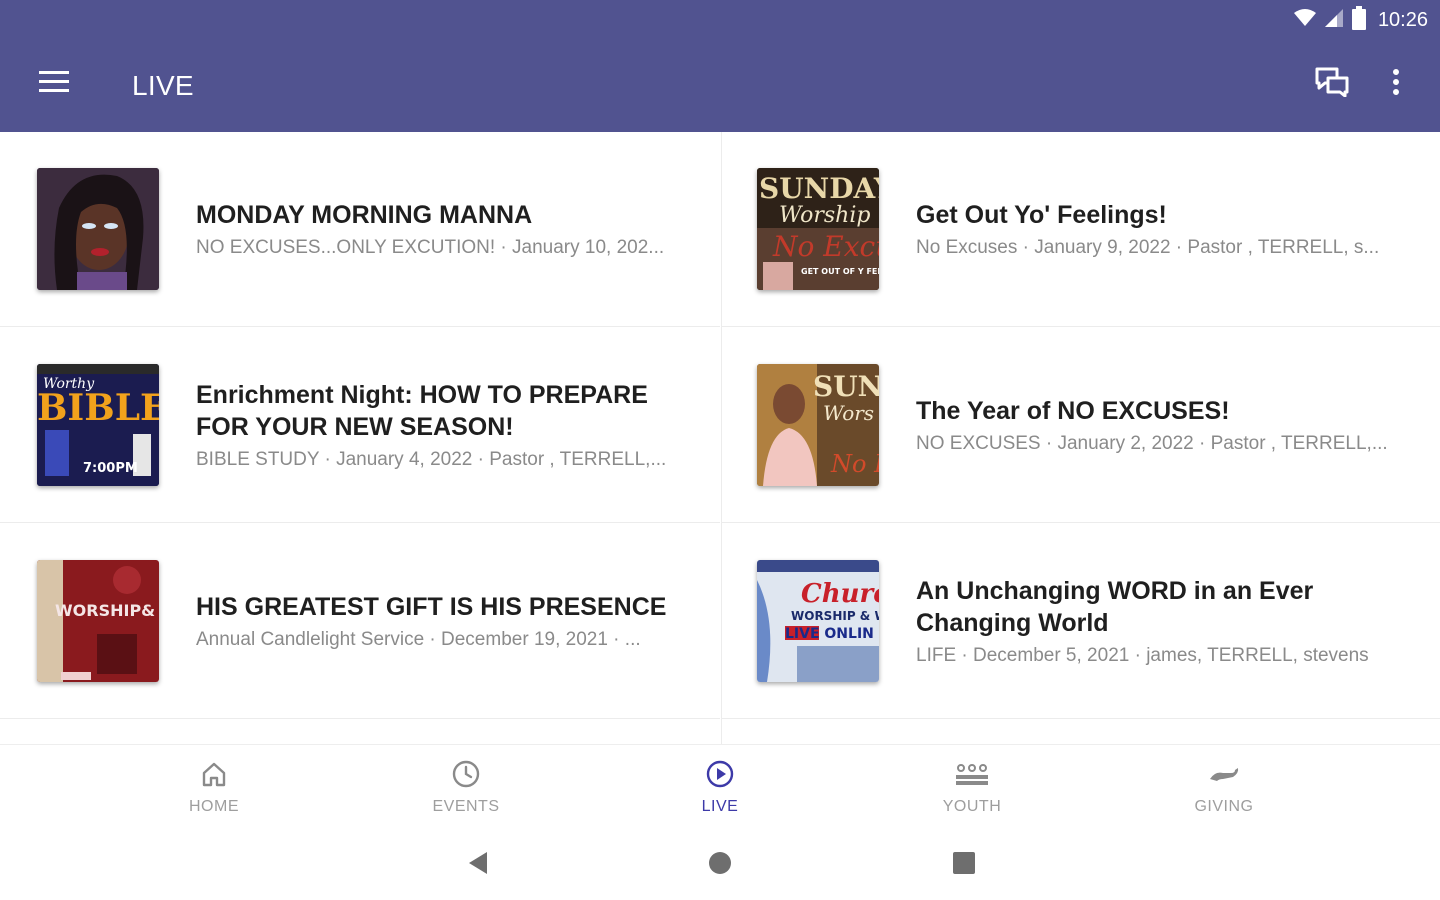 This screenshot has width=1440, height=900. Describe the element at coordinates (163, 85) in the screenshot. I see `page-title: LIVE` at that location.